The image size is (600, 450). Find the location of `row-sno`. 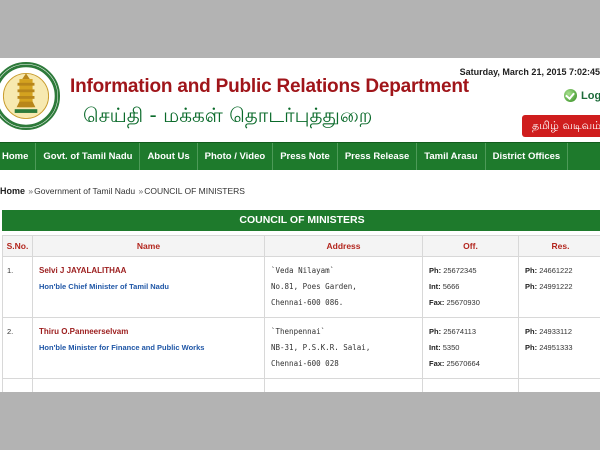

row-sno is located at coordinates (17, 385).